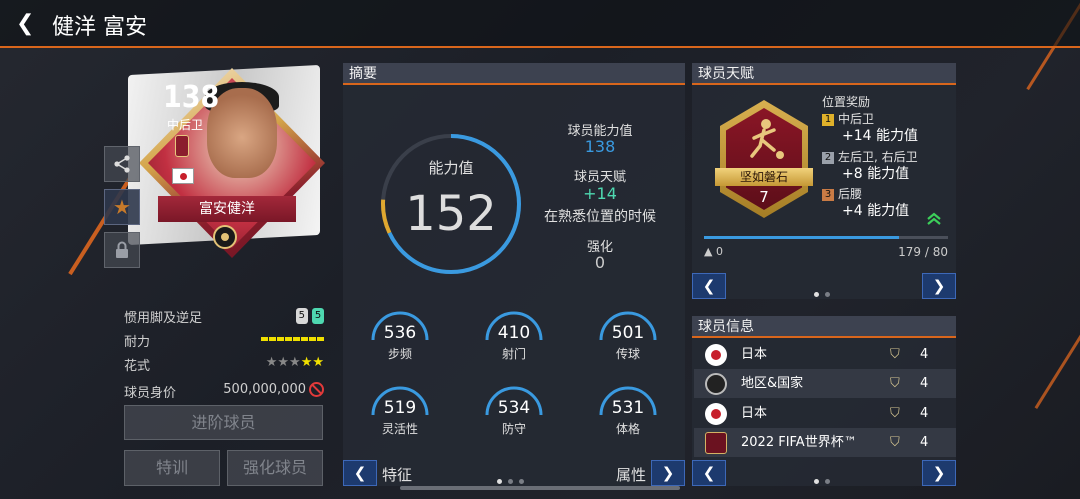 The width and height of the screenshot is (1080, 499). I want to click on right-foot-badge: 5, so click(318, 316).